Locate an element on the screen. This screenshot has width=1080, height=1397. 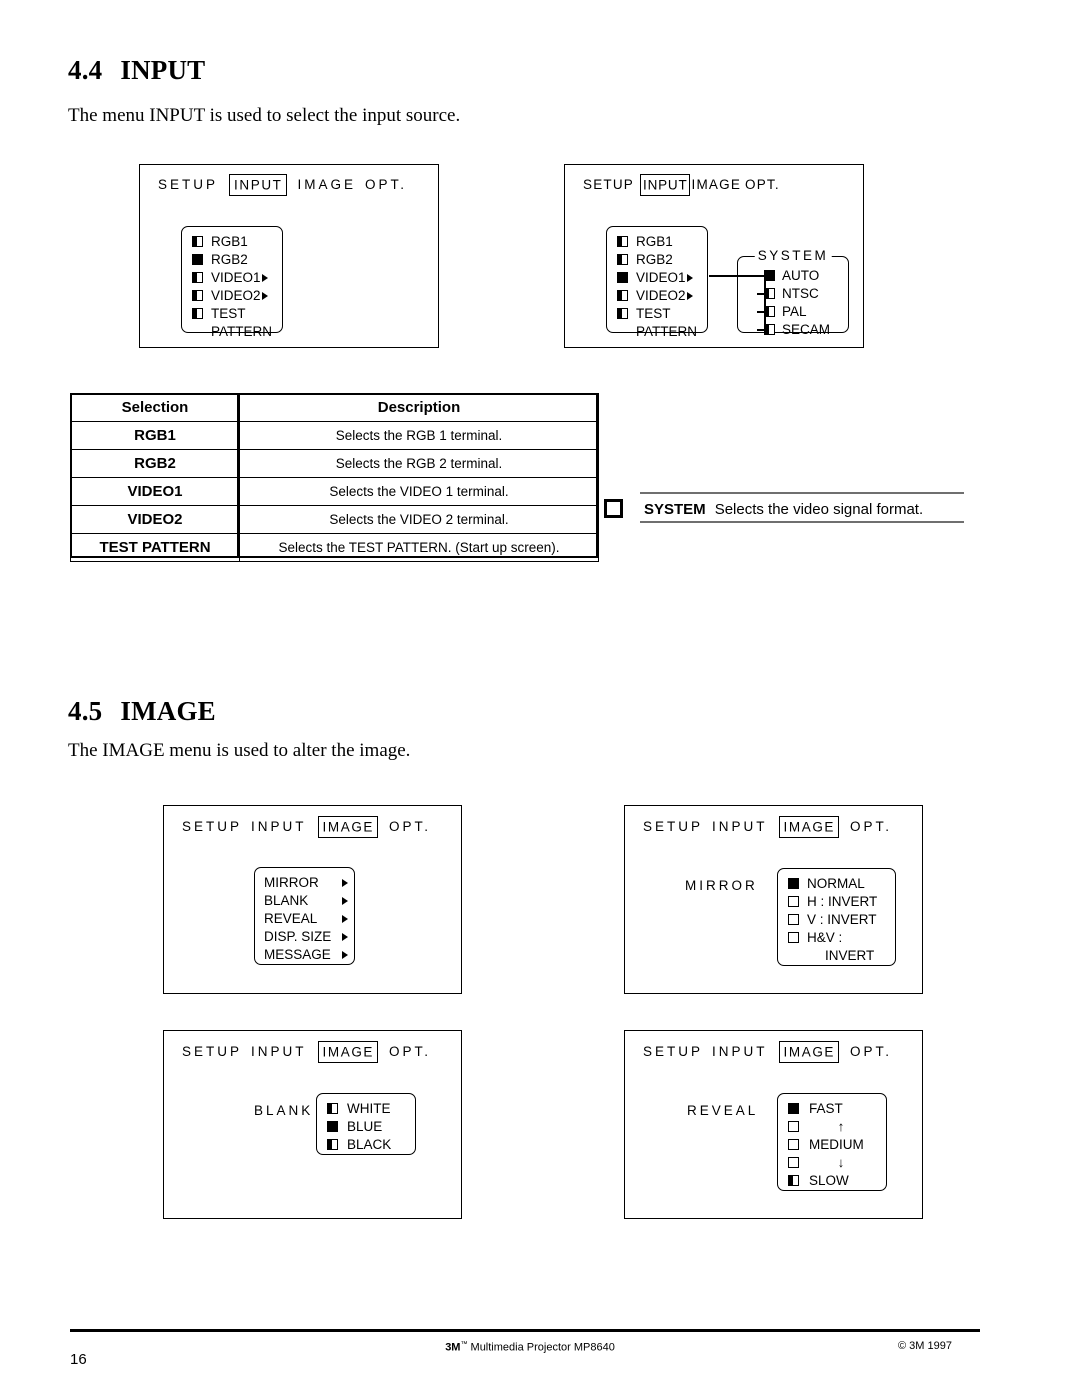
menu-item: MESSAGE is located at coordinates (306, 955).